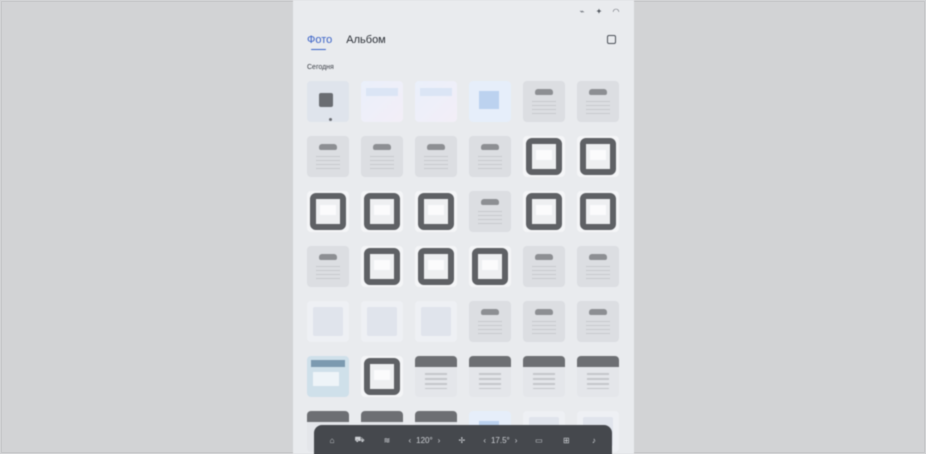 The image size is (926, 454). What do you see at coordinates (611, 39) in the screenshot?
I see `select-edit-icon` at bounding box center [611, 39].